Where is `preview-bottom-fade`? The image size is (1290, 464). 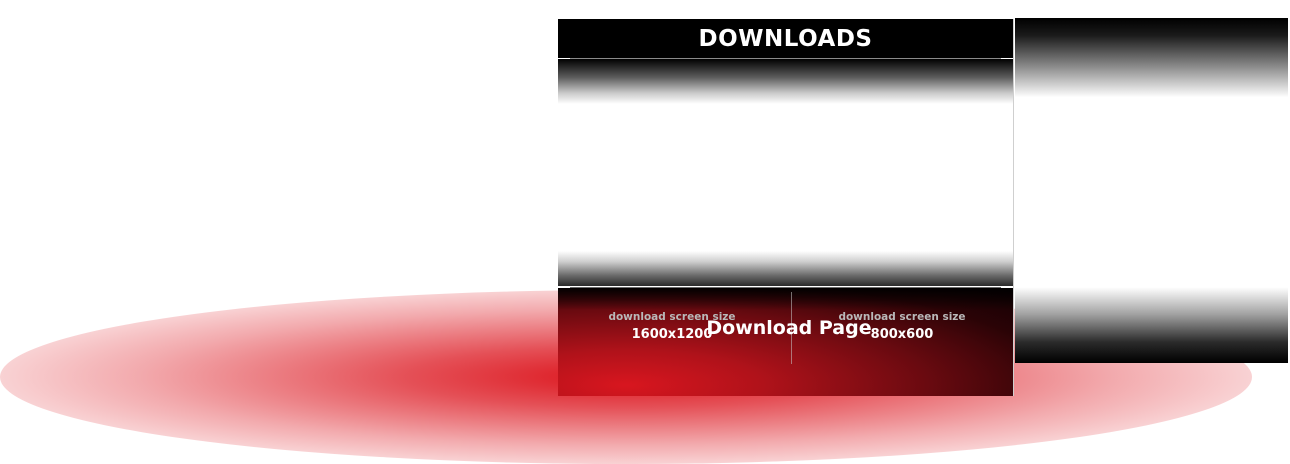 preview-bottom-fade is located at coordinates (785, 268).